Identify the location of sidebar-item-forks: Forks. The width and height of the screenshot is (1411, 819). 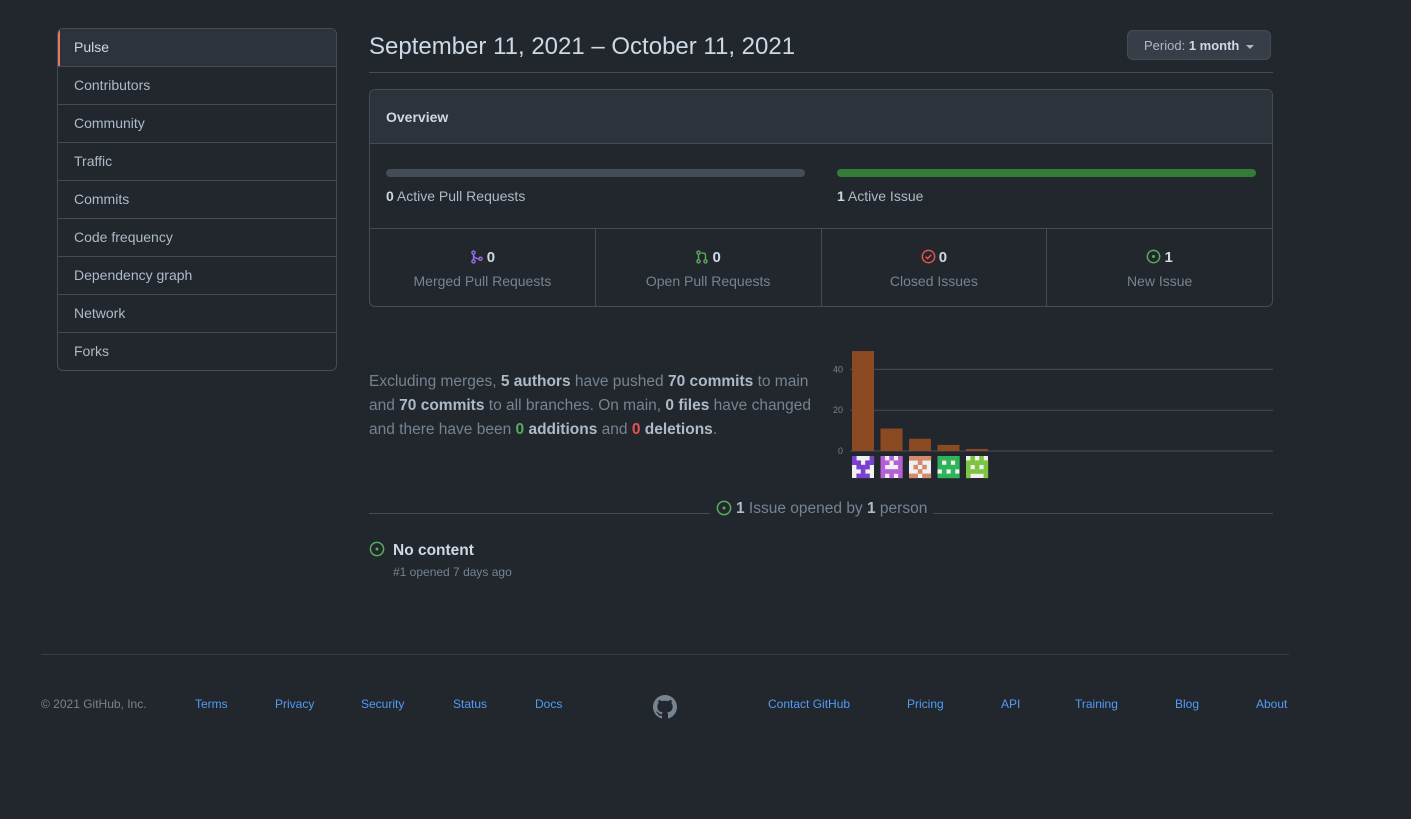
(197, 351).